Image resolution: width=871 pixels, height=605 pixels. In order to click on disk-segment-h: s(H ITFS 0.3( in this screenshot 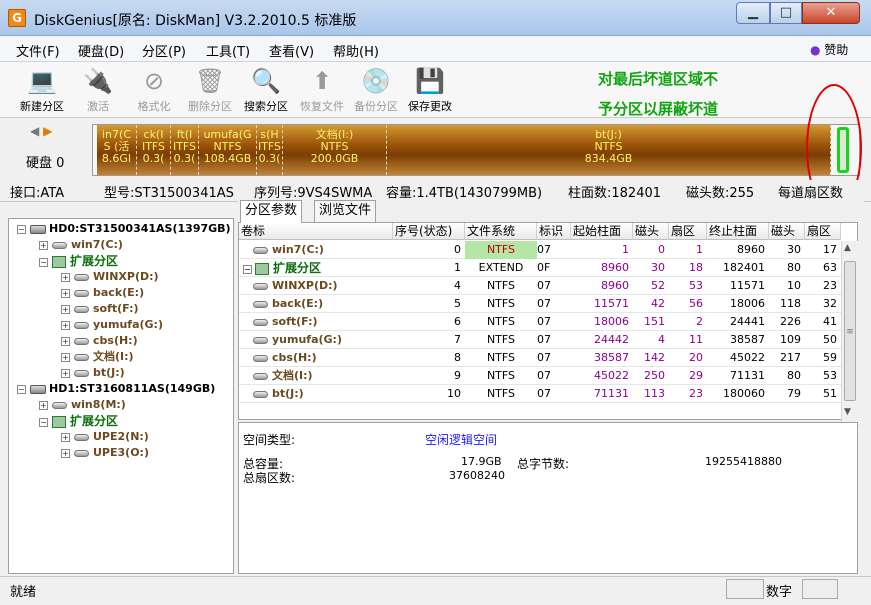, I will do `click(270, 150)`.